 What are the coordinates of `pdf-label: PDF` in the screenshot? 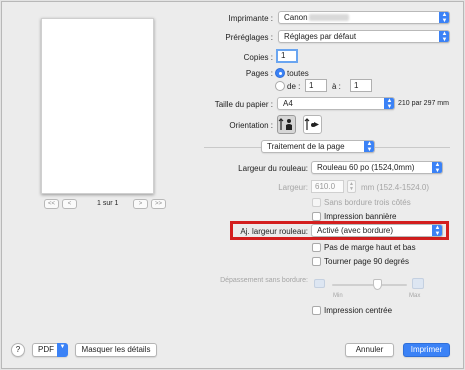 It's located at (46, 349).